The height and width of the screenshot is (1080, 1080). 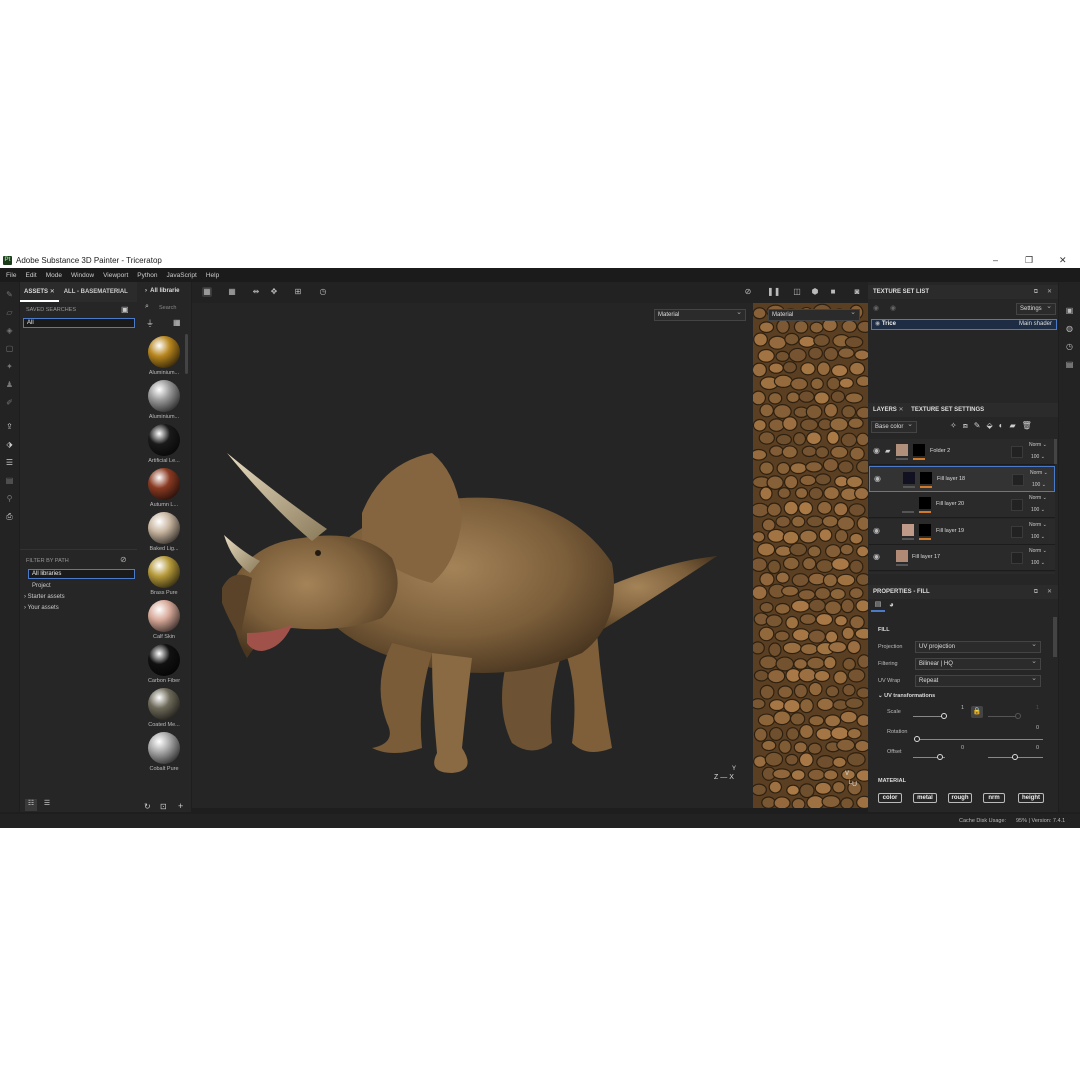 What do you see at coordinates (960, 798) in the screenshot?
I see `channel-rough-button: rough` at bounding box center [960, 798].